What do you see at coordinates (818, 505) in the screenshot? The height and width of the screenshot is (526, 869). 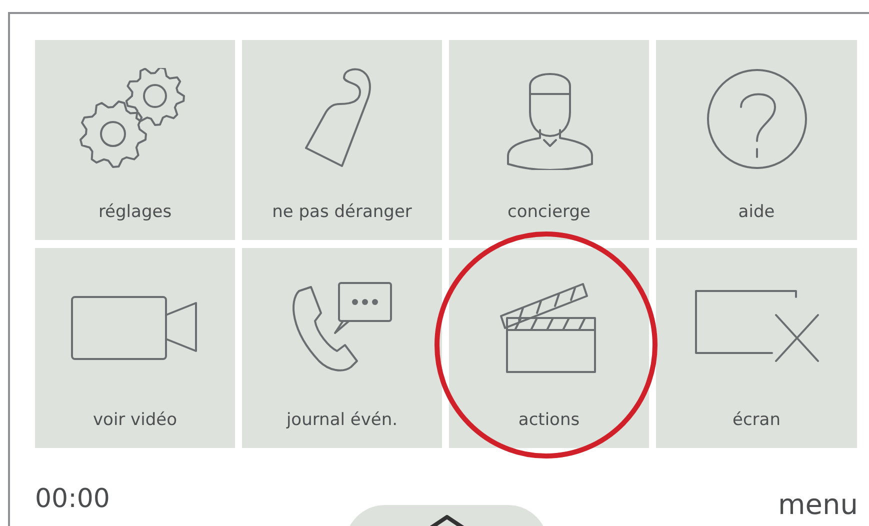 I see `menu-button: menu` at bounding box center [818, 505].